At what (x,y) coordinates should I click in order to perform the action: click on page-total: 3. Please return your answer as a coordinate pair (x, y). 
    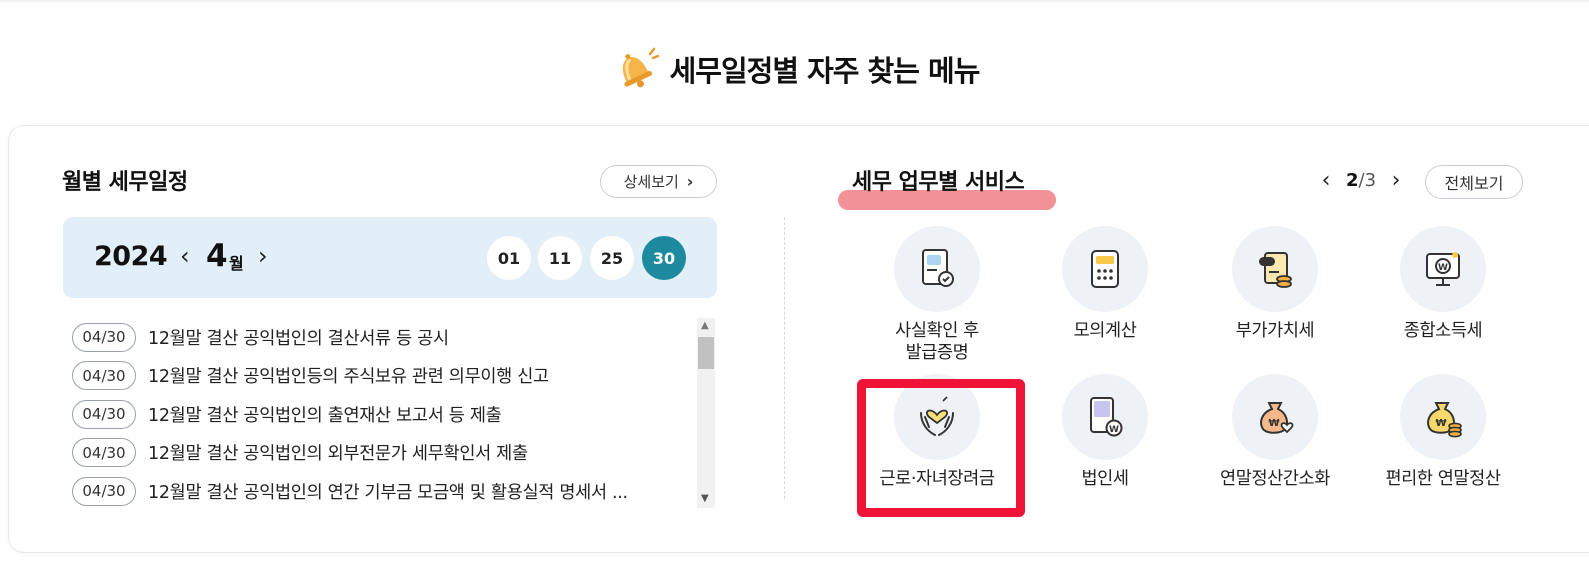
    Looking at the image, I should click on (1370, 180).